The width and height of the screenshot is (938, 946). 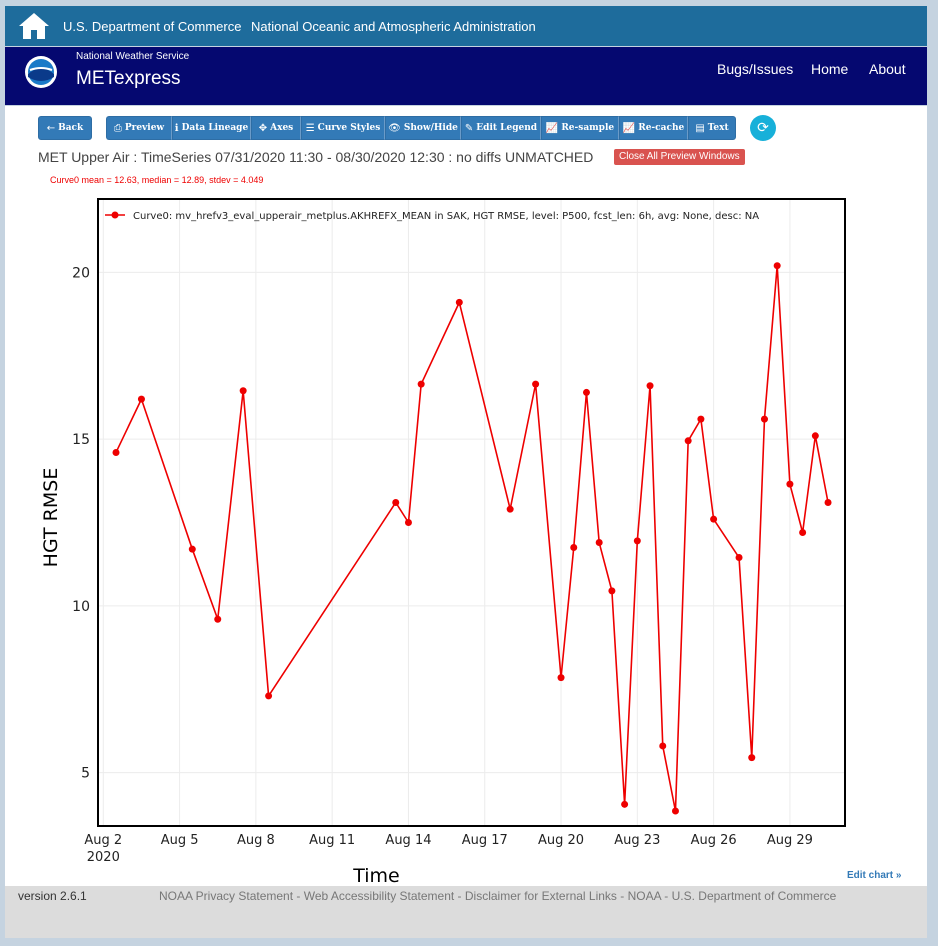 What do you see at coordinates (133, 56) in the screenshot?
I see `service-name: National Weather Service` at bounding box center [133, 56].